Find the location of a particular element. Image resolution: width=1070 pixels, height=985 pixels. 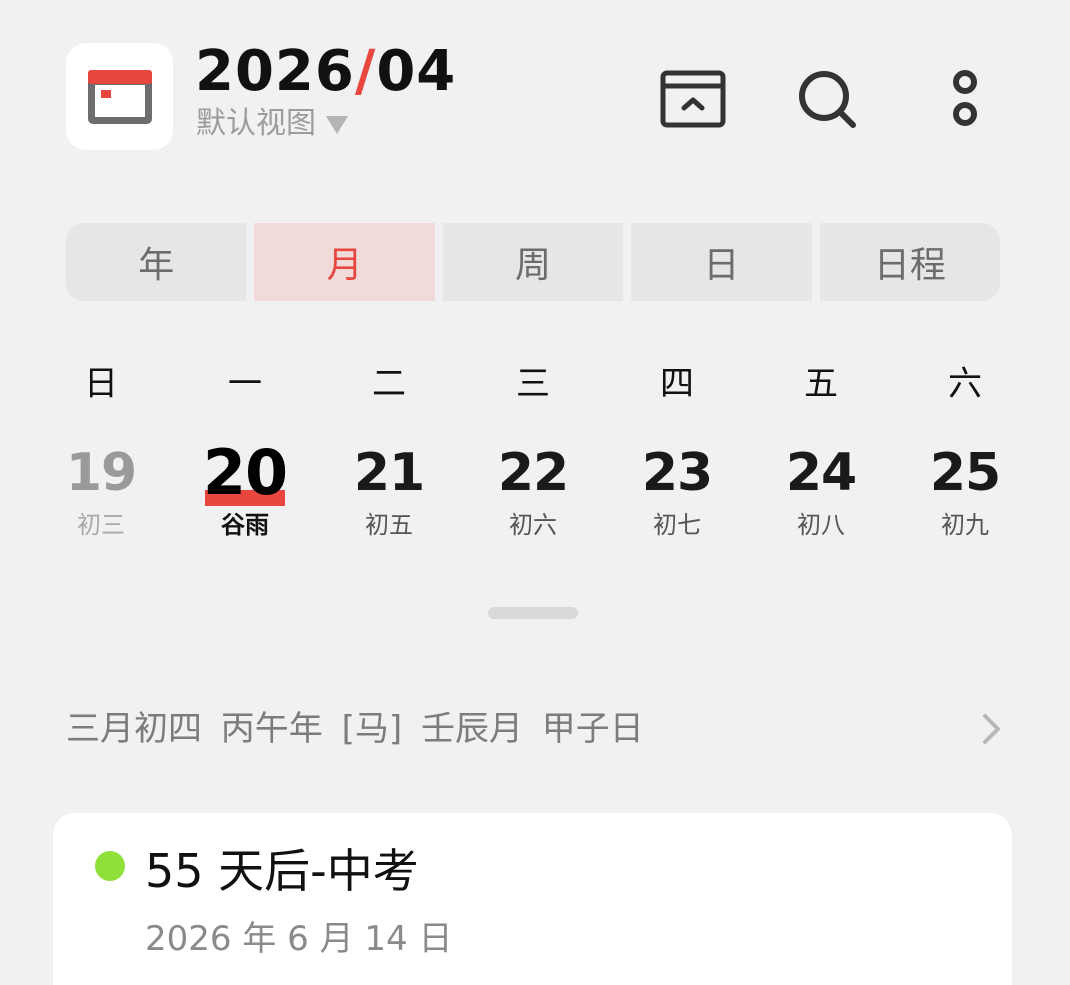

month-title: 2026/04 is located at coordinates (325, 72).